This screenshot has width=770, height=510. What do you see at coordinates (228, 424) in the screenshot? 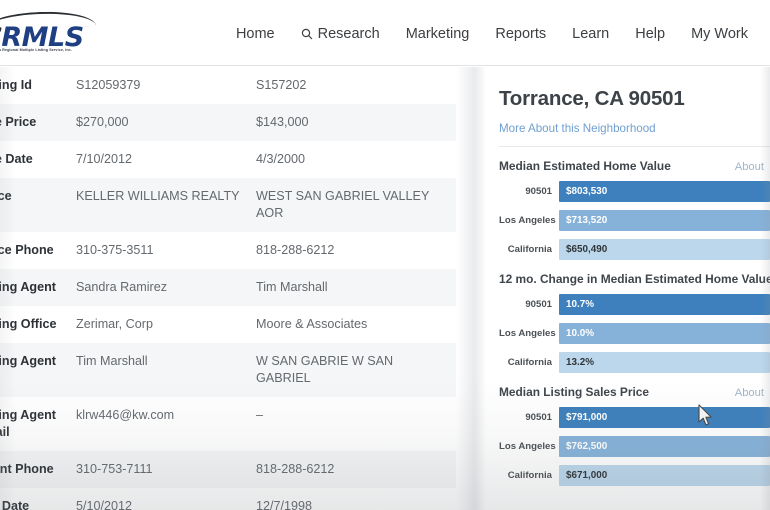
I see `table-row: Listing Agent Email klrw446@kw.com –` at bounding box center [228, 424].